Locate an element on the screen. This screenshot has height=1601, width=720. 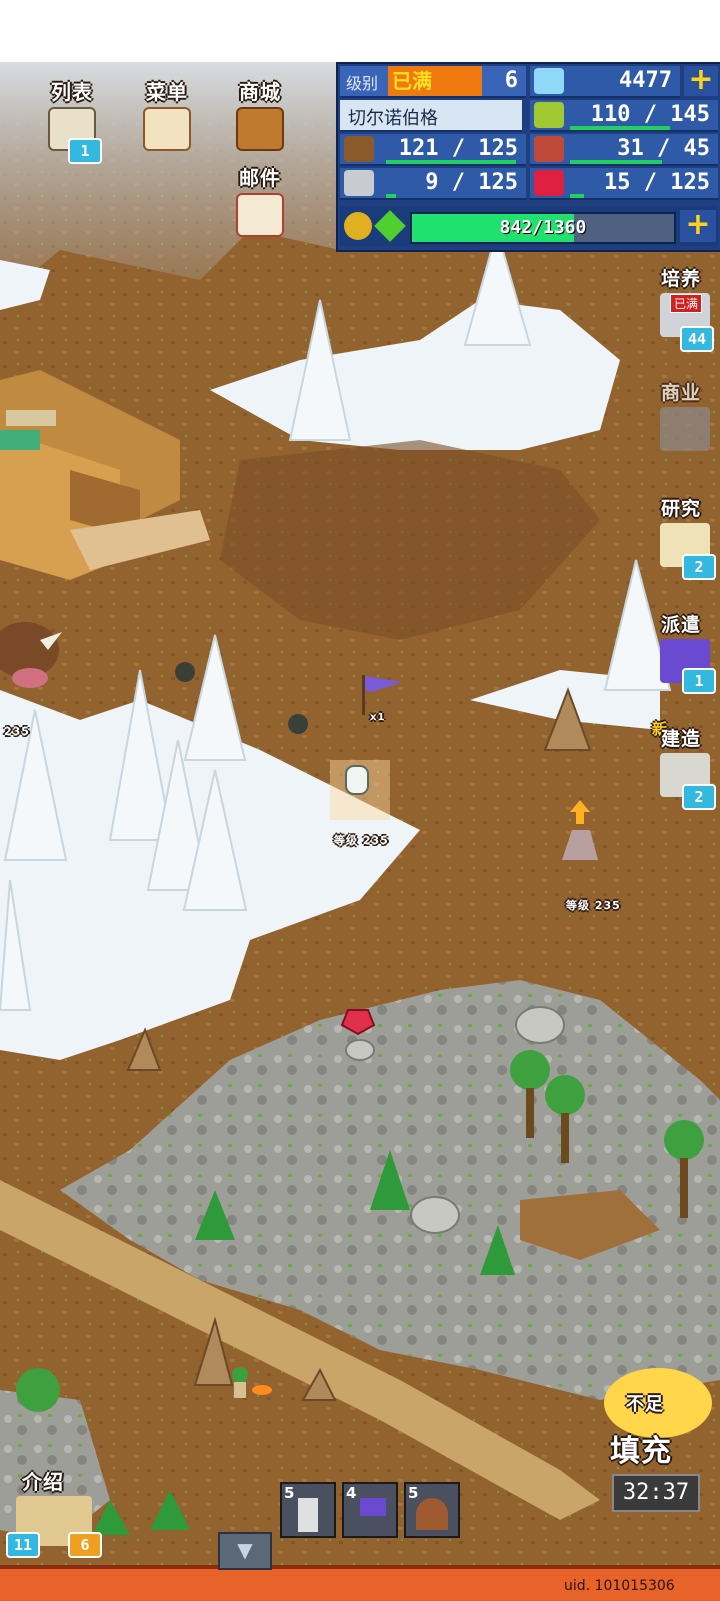
unit-slot-flag: 4 is located at coordinates (370, 1510).